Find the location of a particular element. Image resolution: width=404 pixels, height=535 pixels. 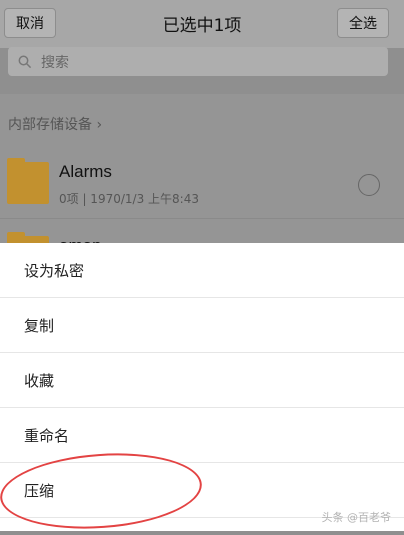

rename-menu-item: 重命名 is located at coordinates (202, 435).